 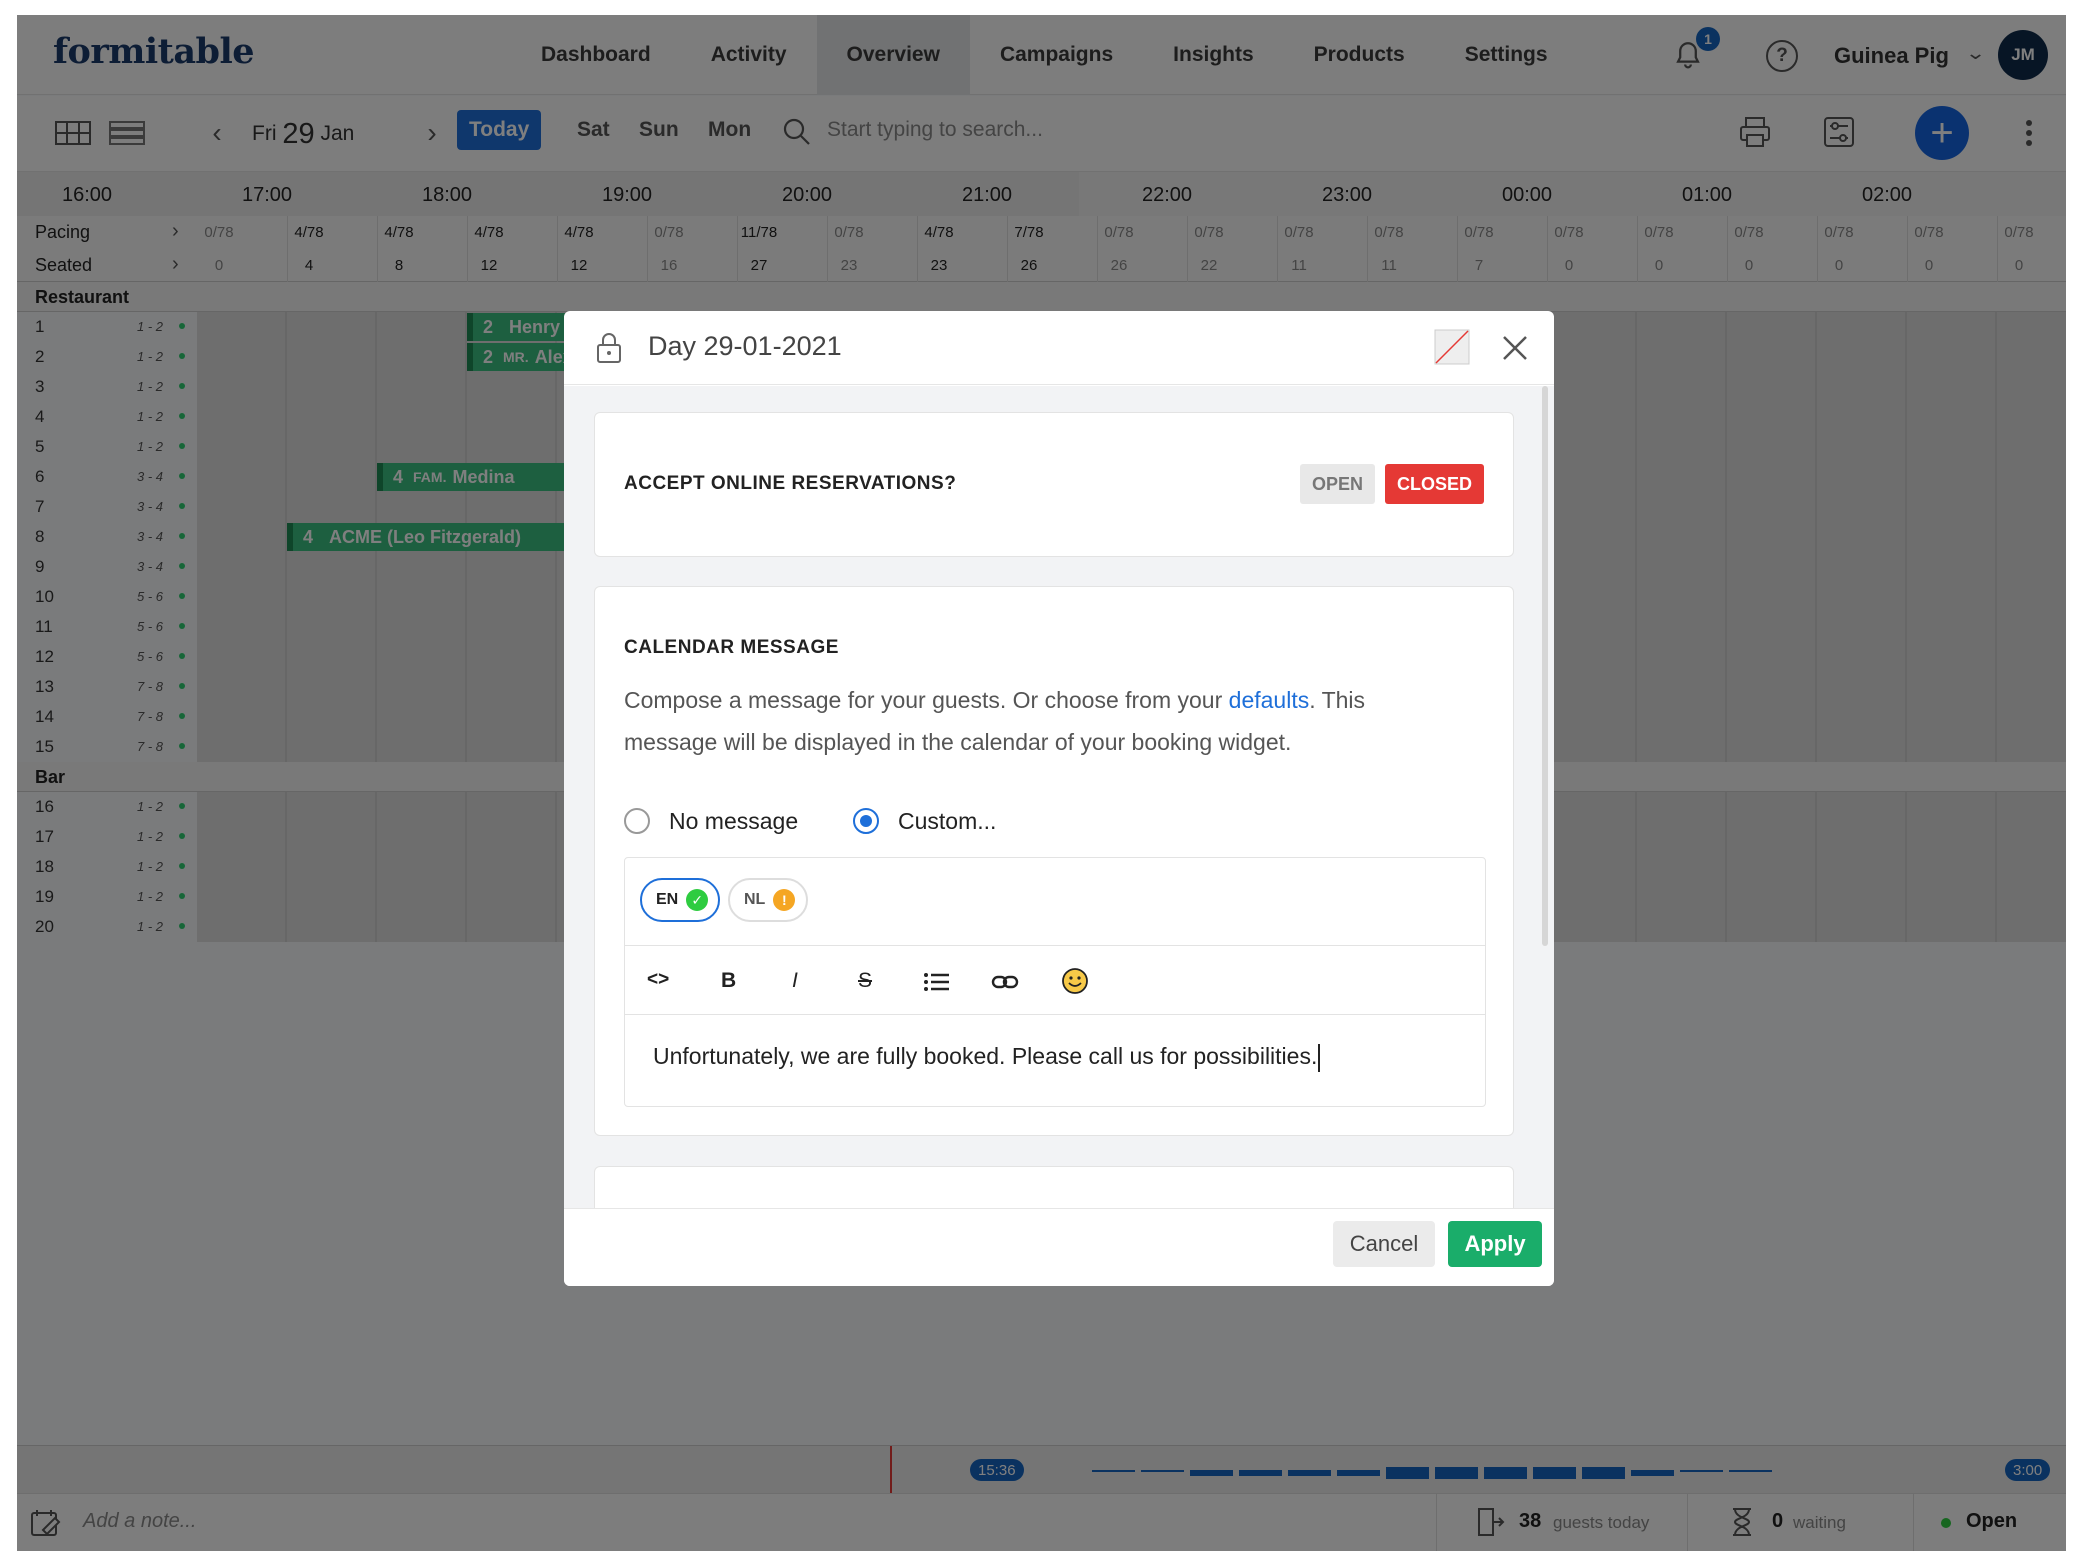 What do you see at coordinates (745, 346) in the screenshot?
I see `modal-title: Day 29-01-2021` at bounding box center [745, 346].